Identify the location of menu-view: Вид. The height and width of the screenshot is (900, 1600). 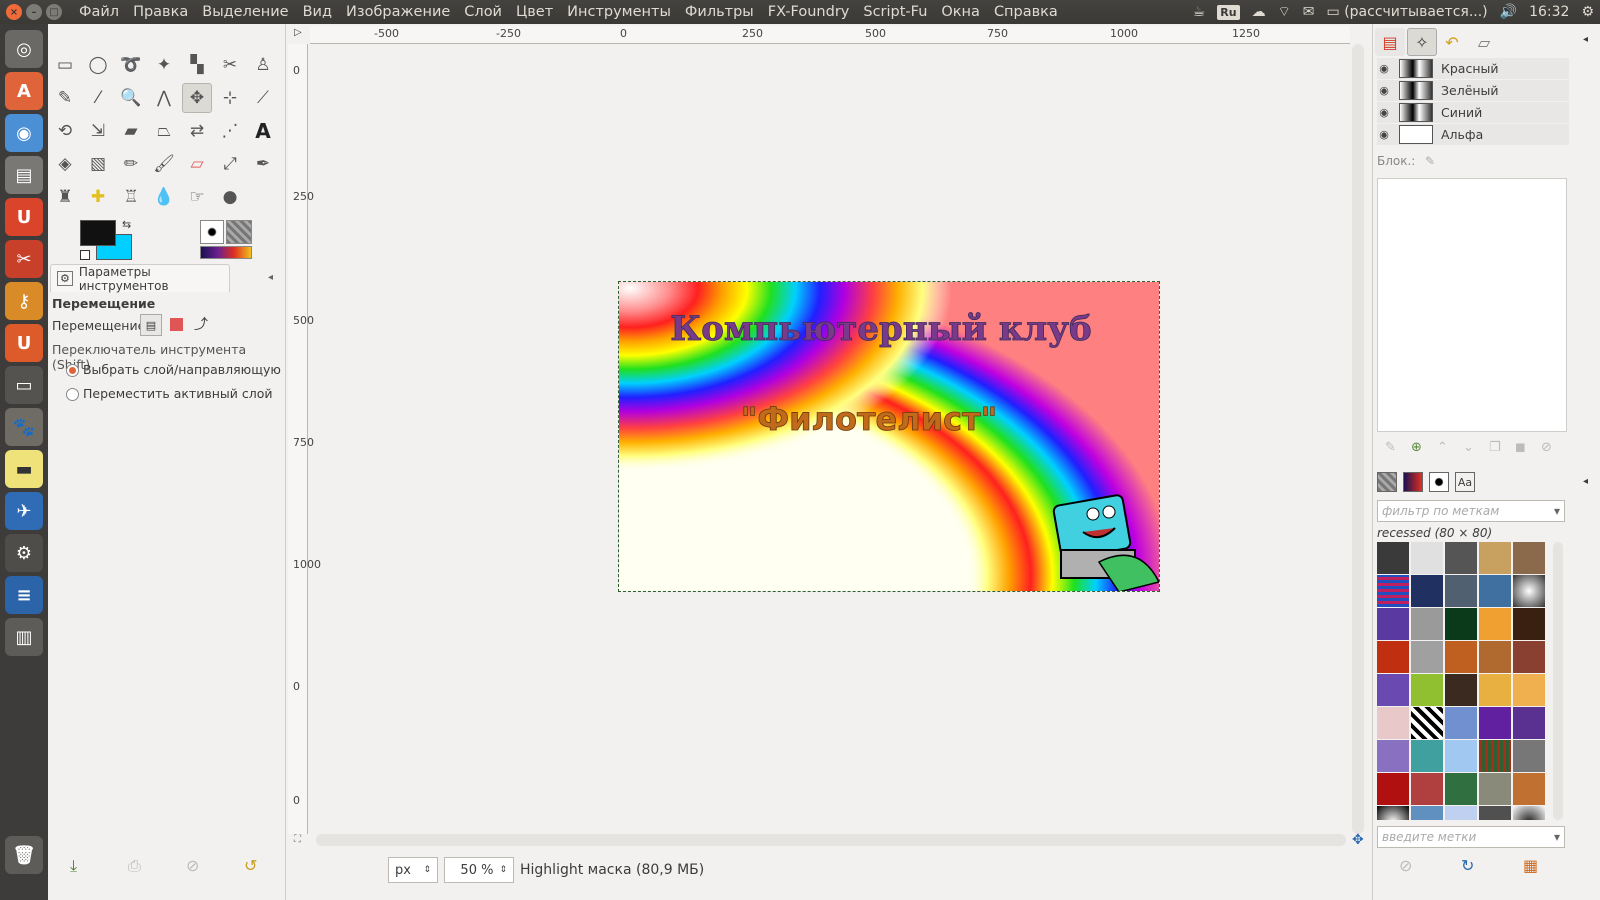
(317, 12).